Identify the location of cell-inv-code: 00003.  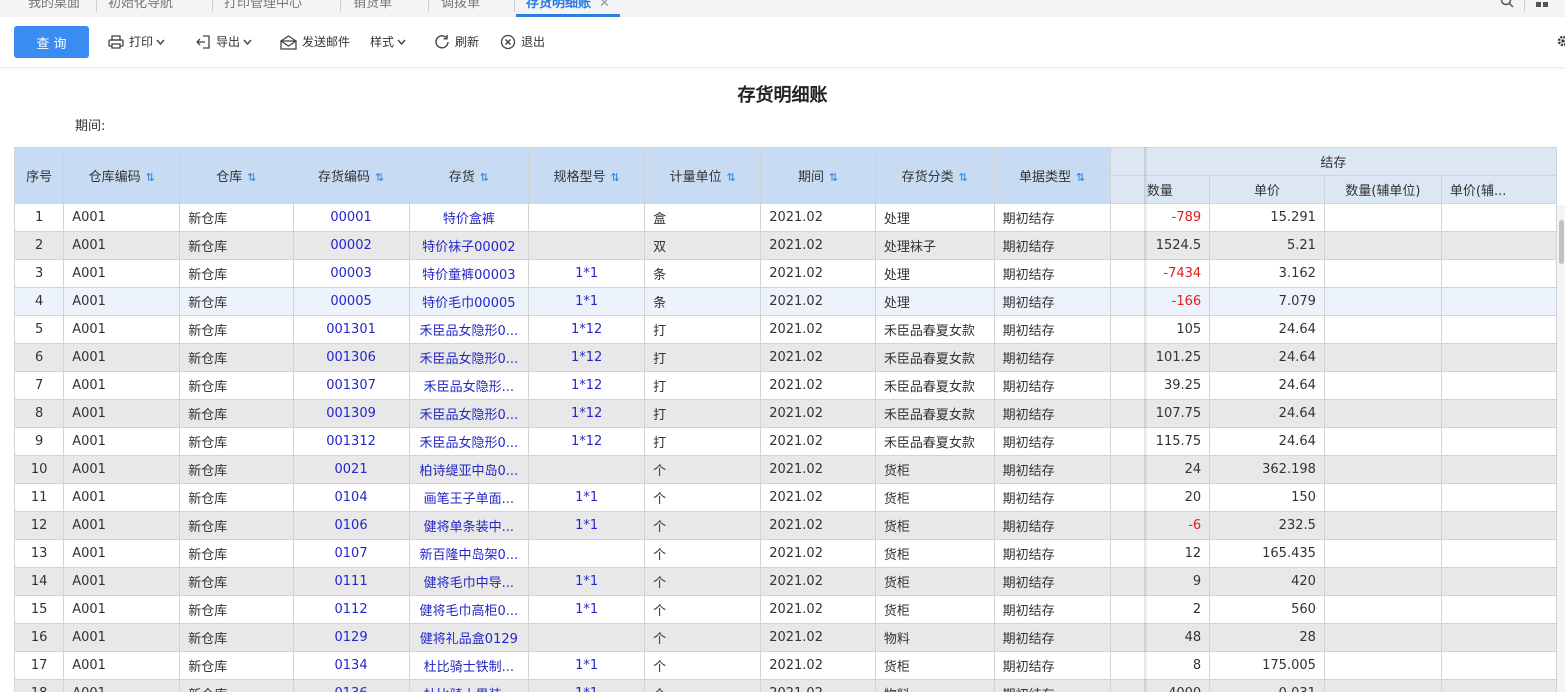
(351, 273).